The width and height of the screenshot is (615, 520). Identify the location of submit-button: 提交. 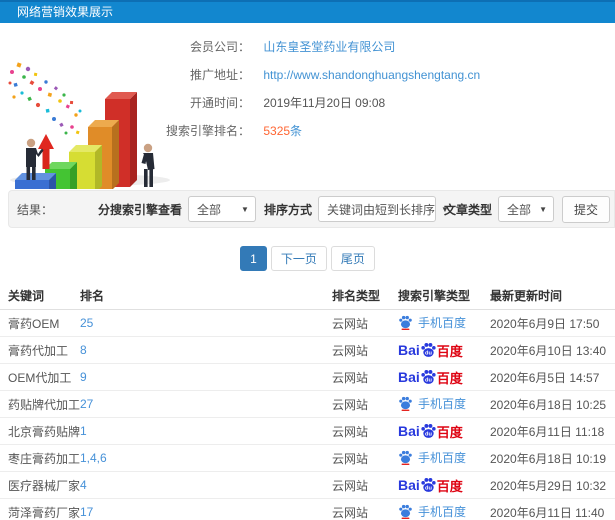
(585, 209).